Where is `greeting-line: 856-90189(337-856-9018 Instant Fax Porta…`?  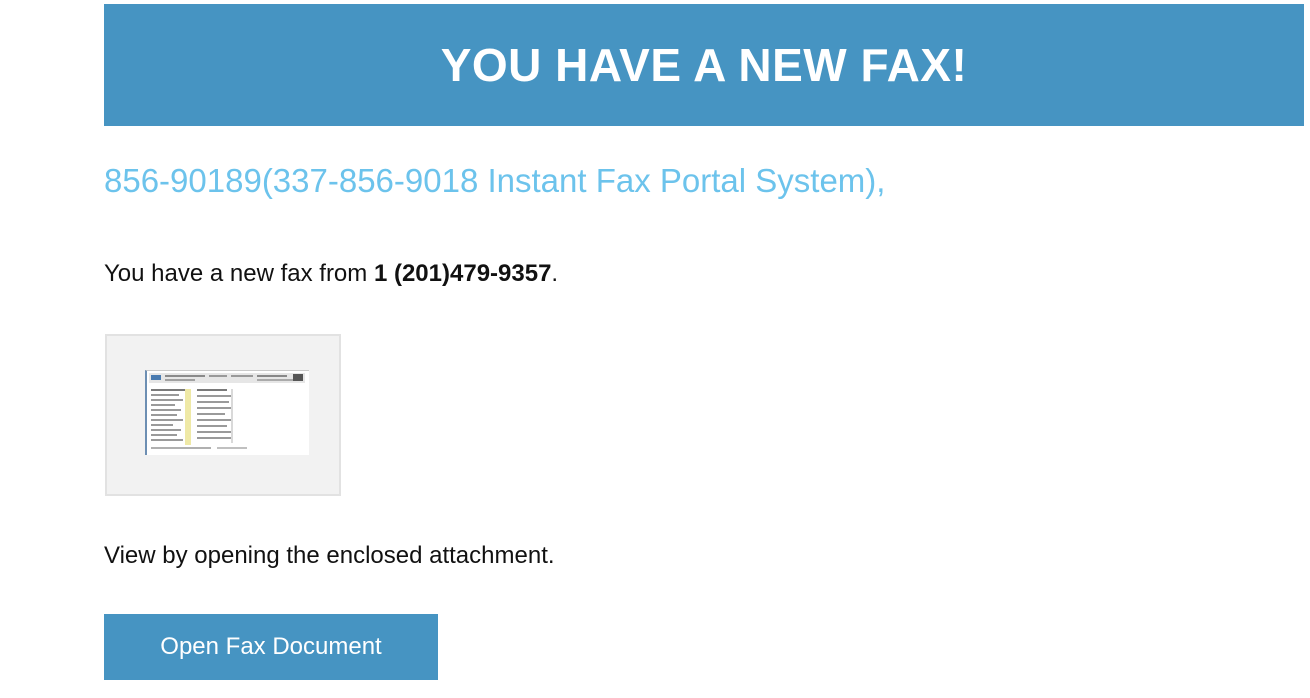 greeting-line: 856-90189(337-856-9018 Instant Fax Porta… is located at coordinates (495, 180).